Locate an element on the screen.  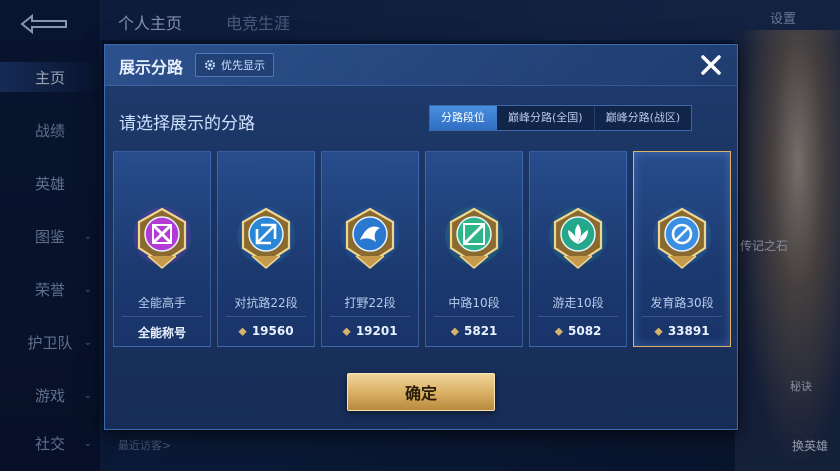
lane-score-value: 全能称号 is located at coordinates (161, 333).